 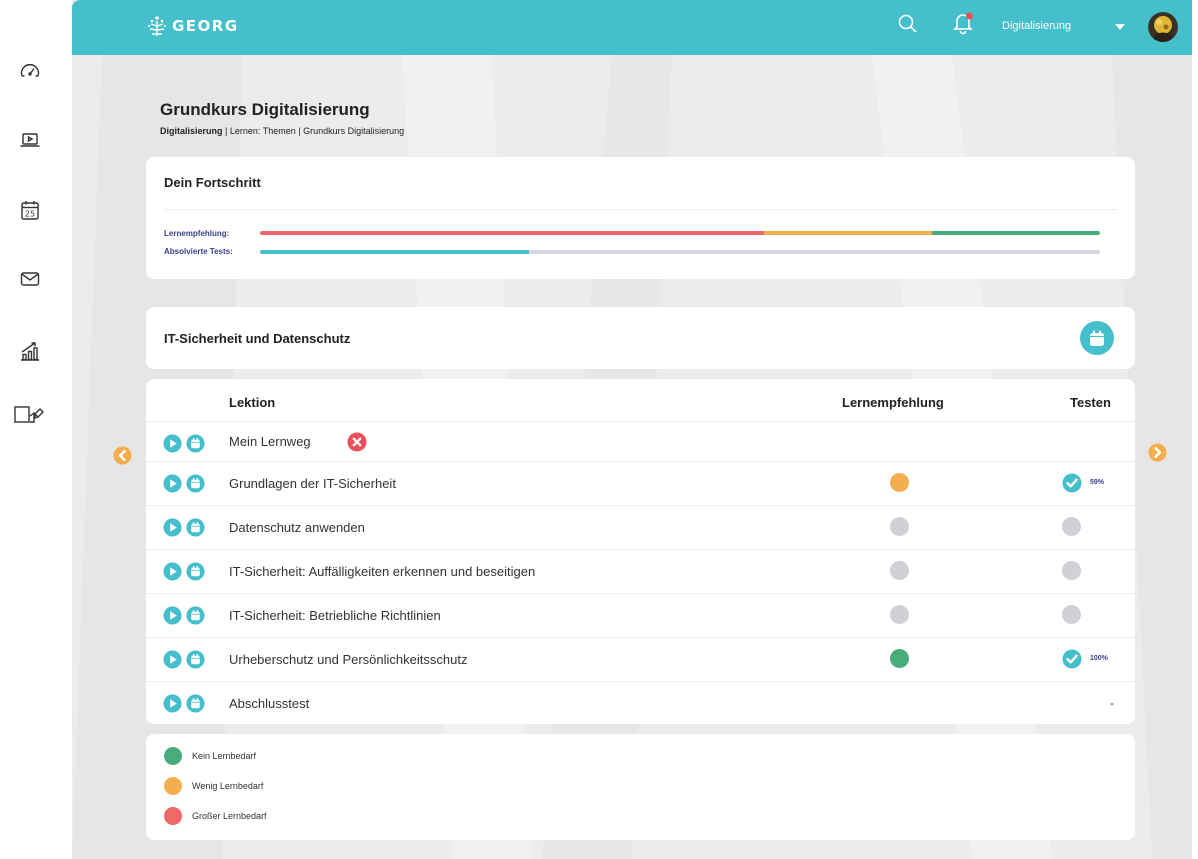 I want to click on bell-icon, so click(x=963, y=23).